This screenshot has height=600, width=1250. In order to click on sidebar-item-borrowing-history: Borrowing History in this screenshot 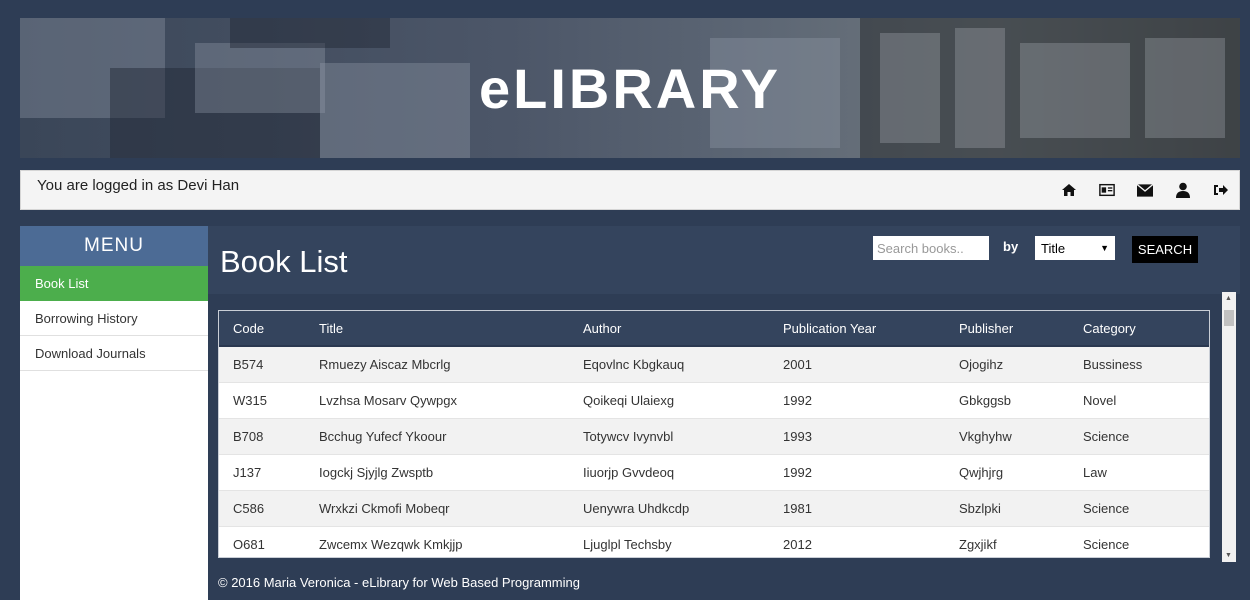, I will do `click(114, 318)`.